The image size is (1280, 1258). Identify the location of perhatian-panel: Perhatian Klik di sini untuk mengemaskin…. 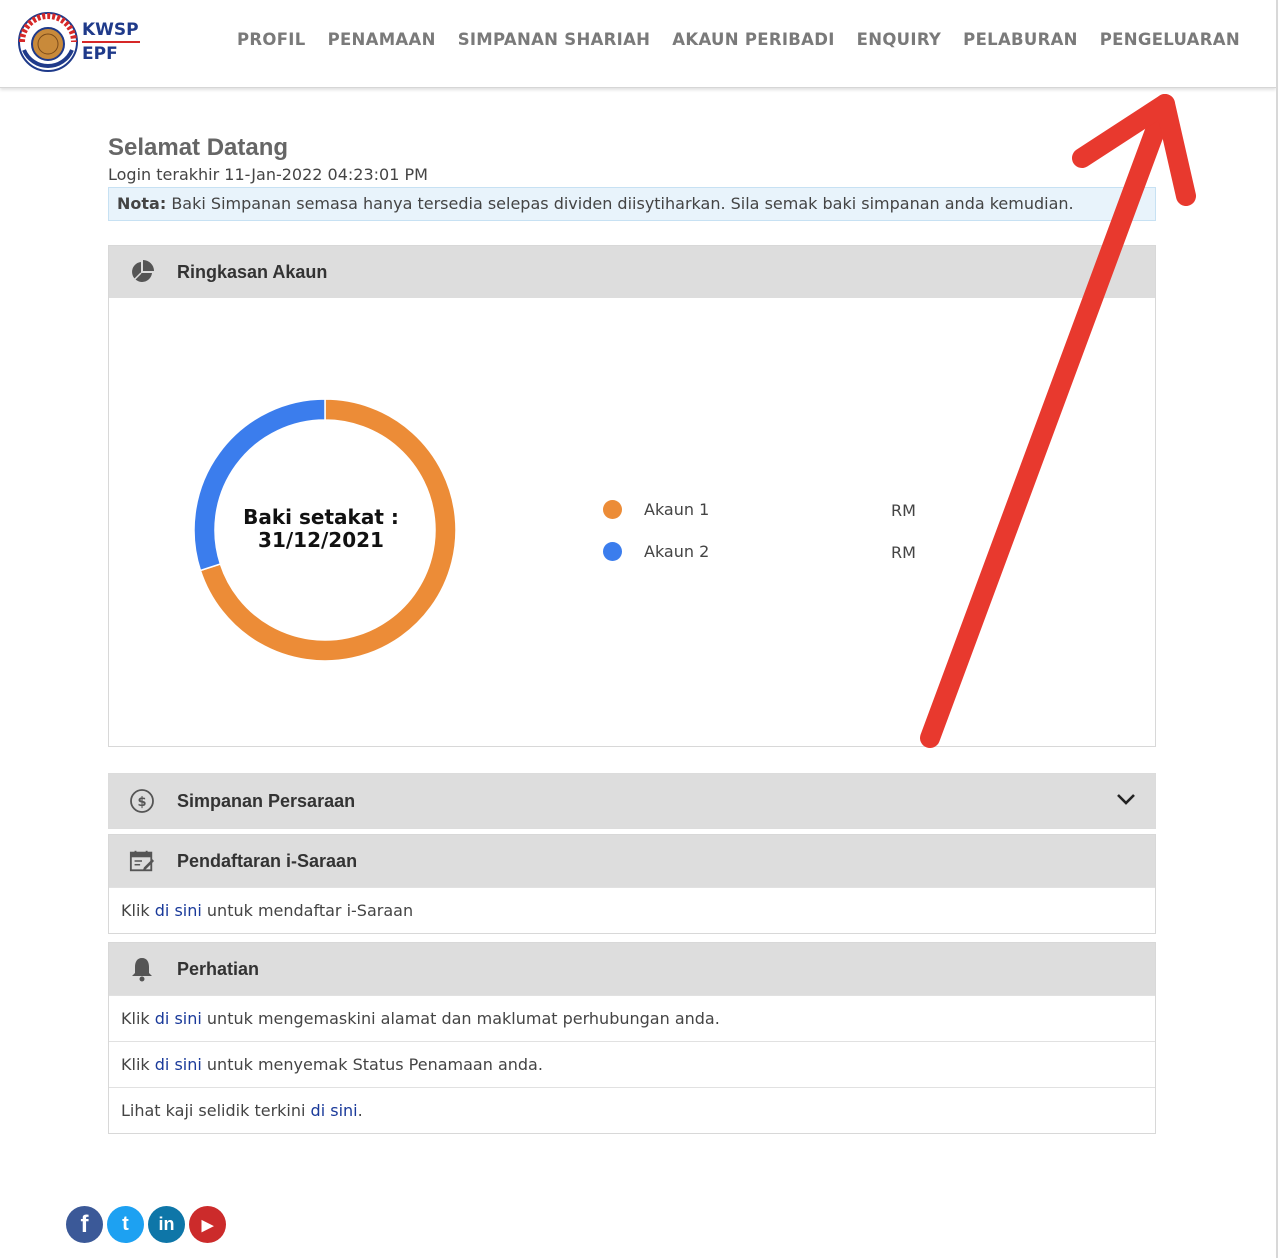
(632, 1038).